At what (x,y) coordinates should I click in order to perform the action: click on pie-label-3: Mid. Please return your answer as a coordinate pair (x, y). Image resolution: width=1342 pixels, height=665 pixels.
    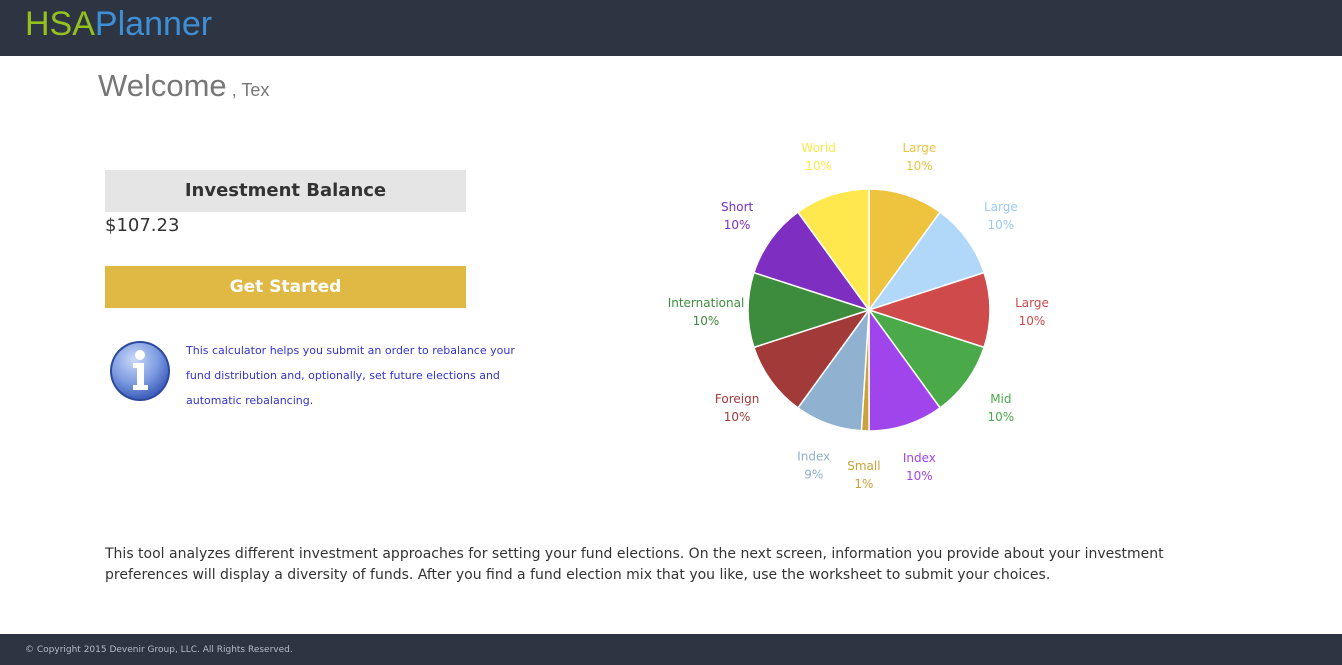
    Looking at the image, I should click on (1000, 399).